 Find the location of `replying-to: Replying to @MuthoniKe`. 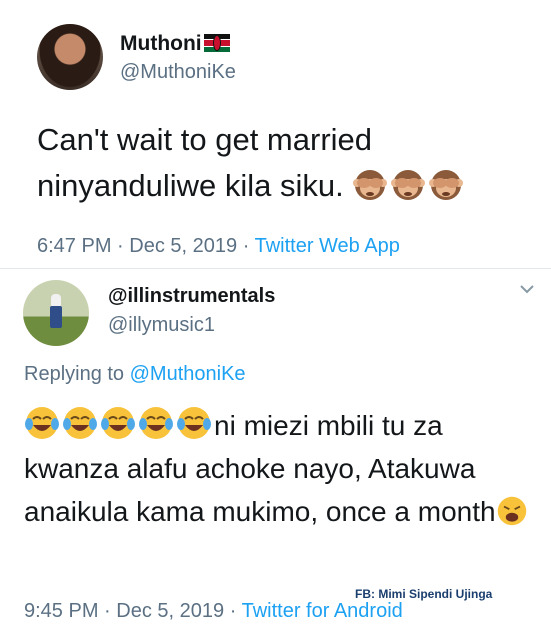

replying-to: Replying to @MuthoniKe is located at coordinates (135, 374).